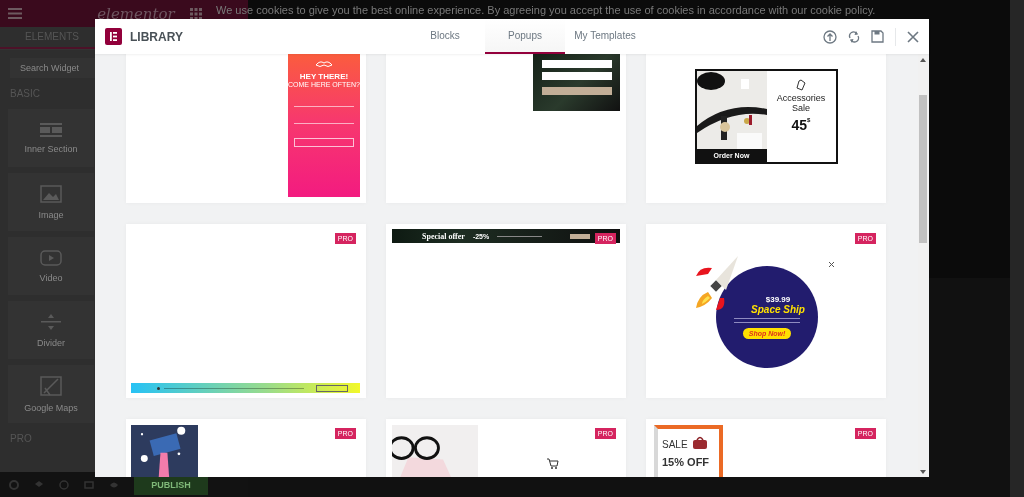 This screenshot has width=1024, height=497. Describe the element at coordinates (778, 309) in the screenshot. I see `popup-heading: Space Ship` at that location.